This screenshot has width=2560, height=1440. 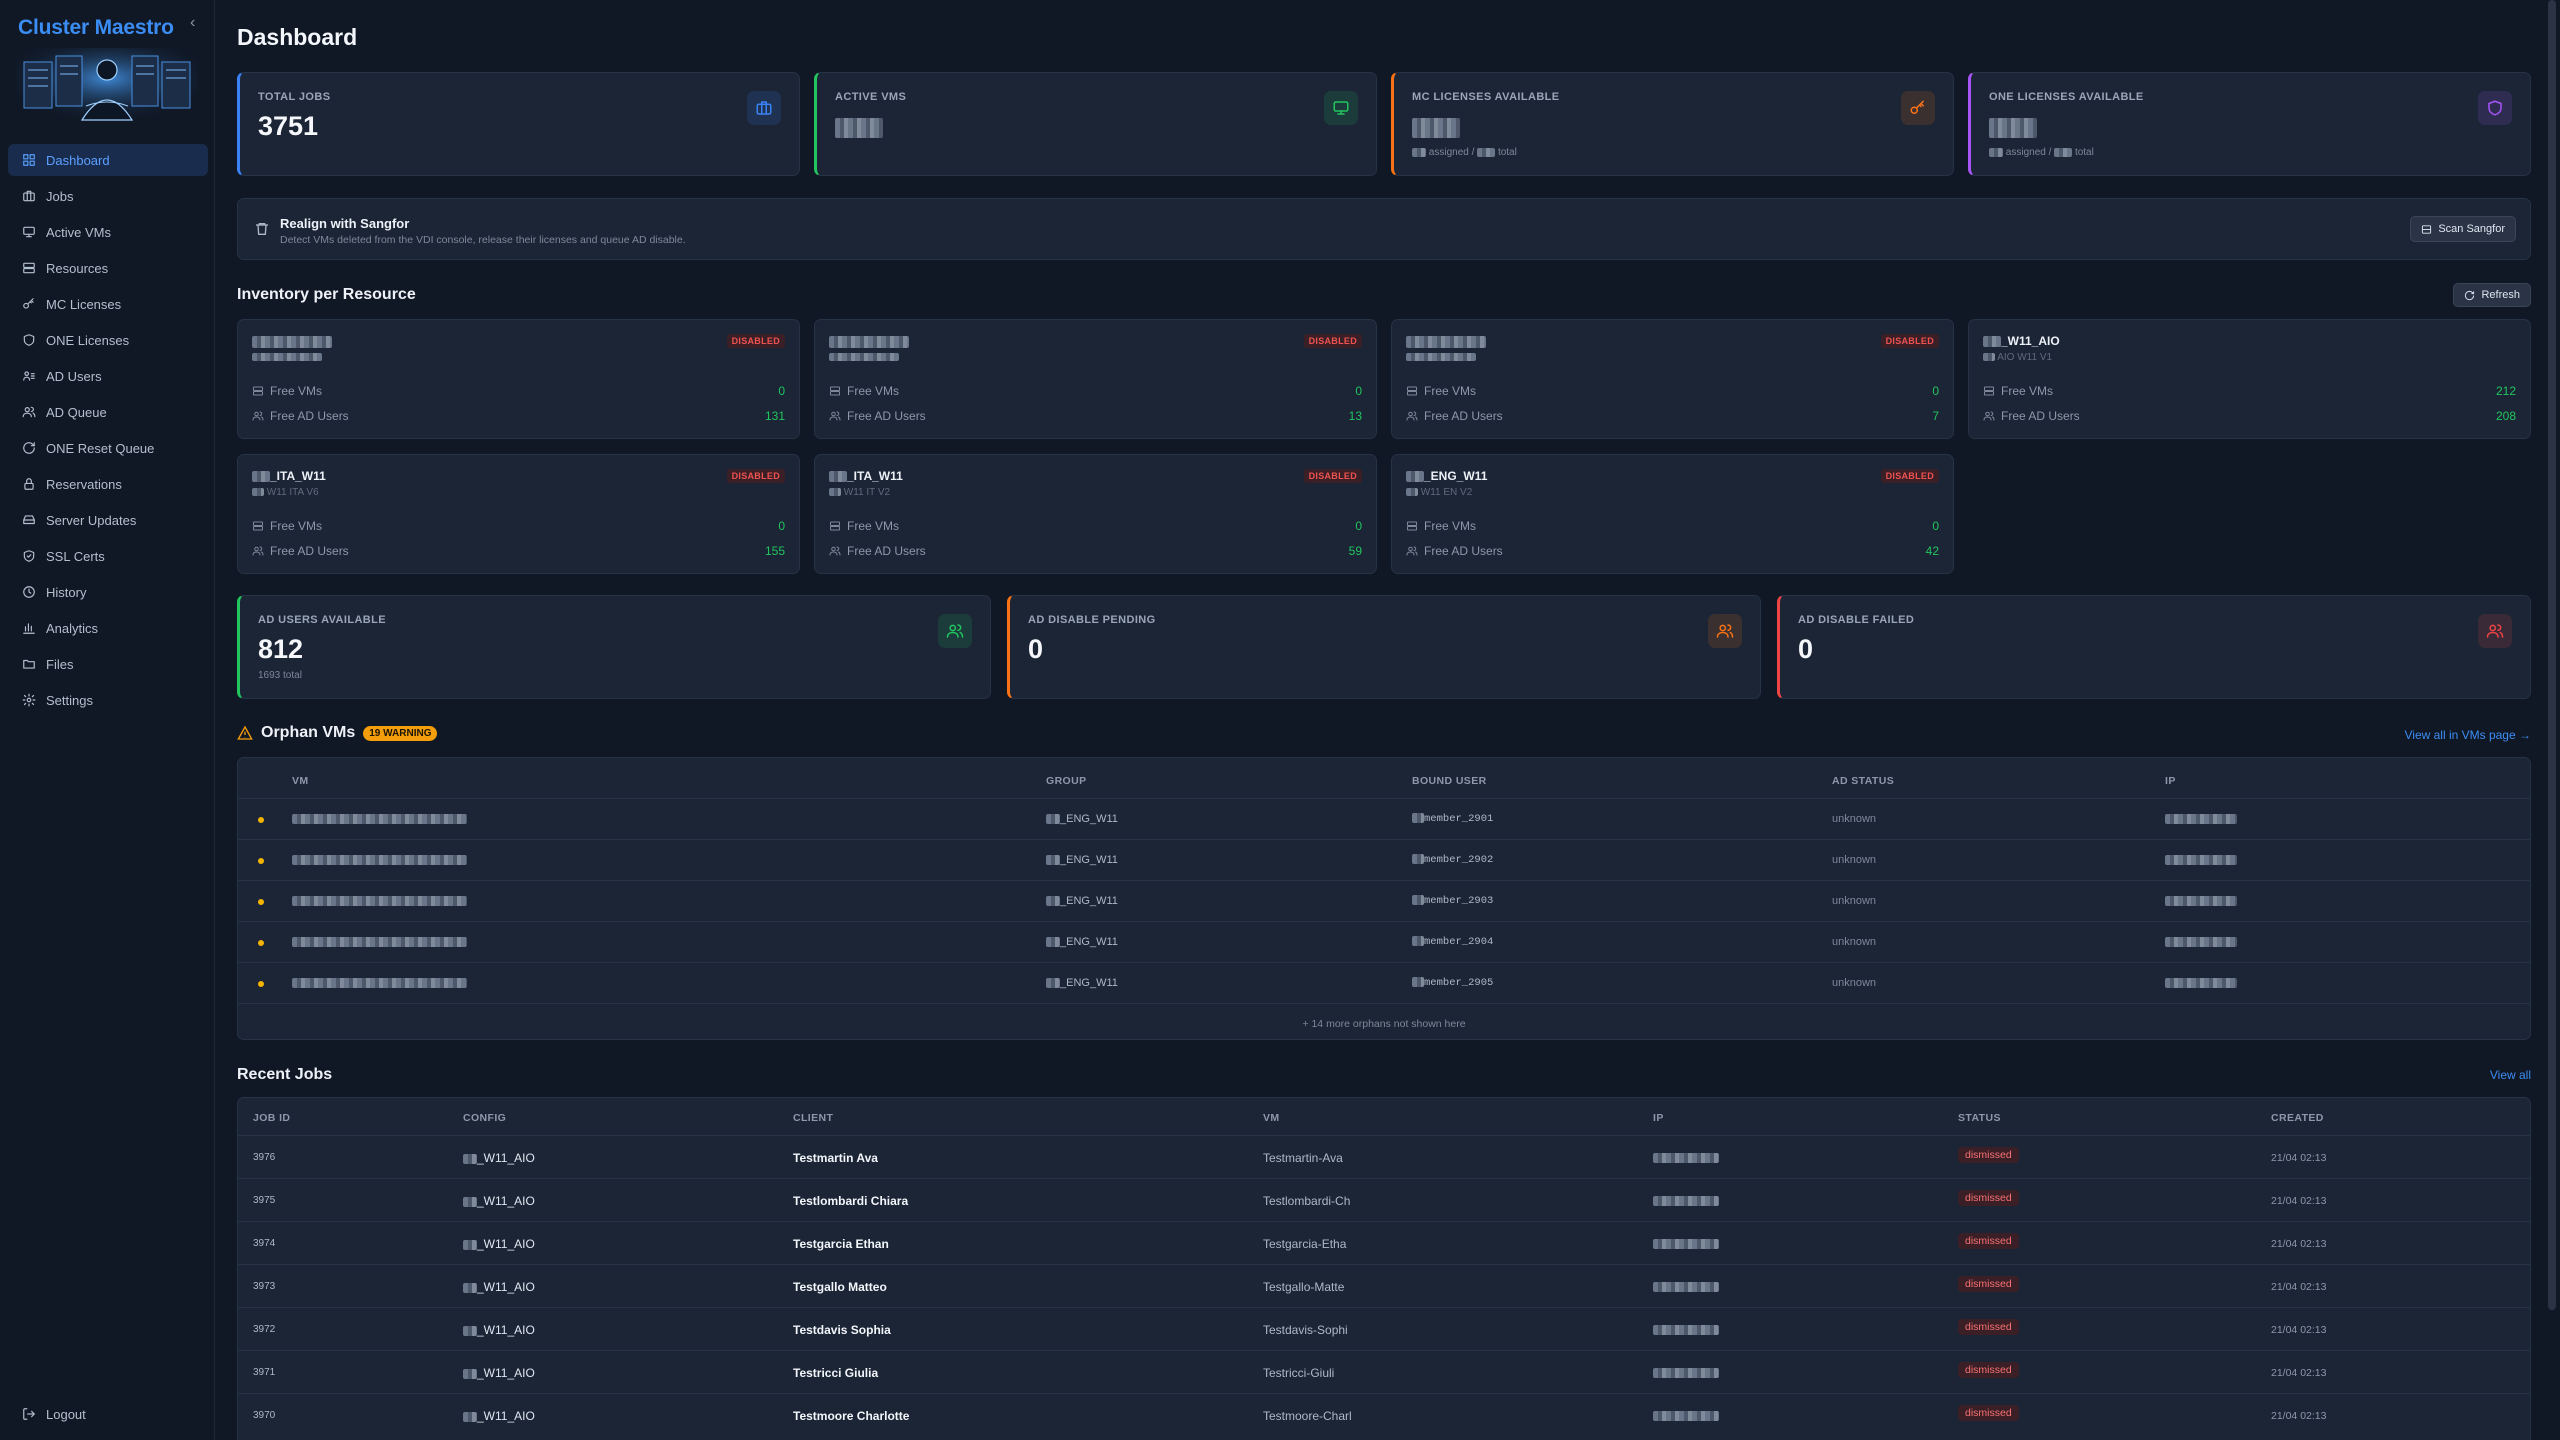 What do you see at coordinates (108, 268) in the screenshot?
I see `sidebar-item-resources: Resources` at bounding box center [108, 268].